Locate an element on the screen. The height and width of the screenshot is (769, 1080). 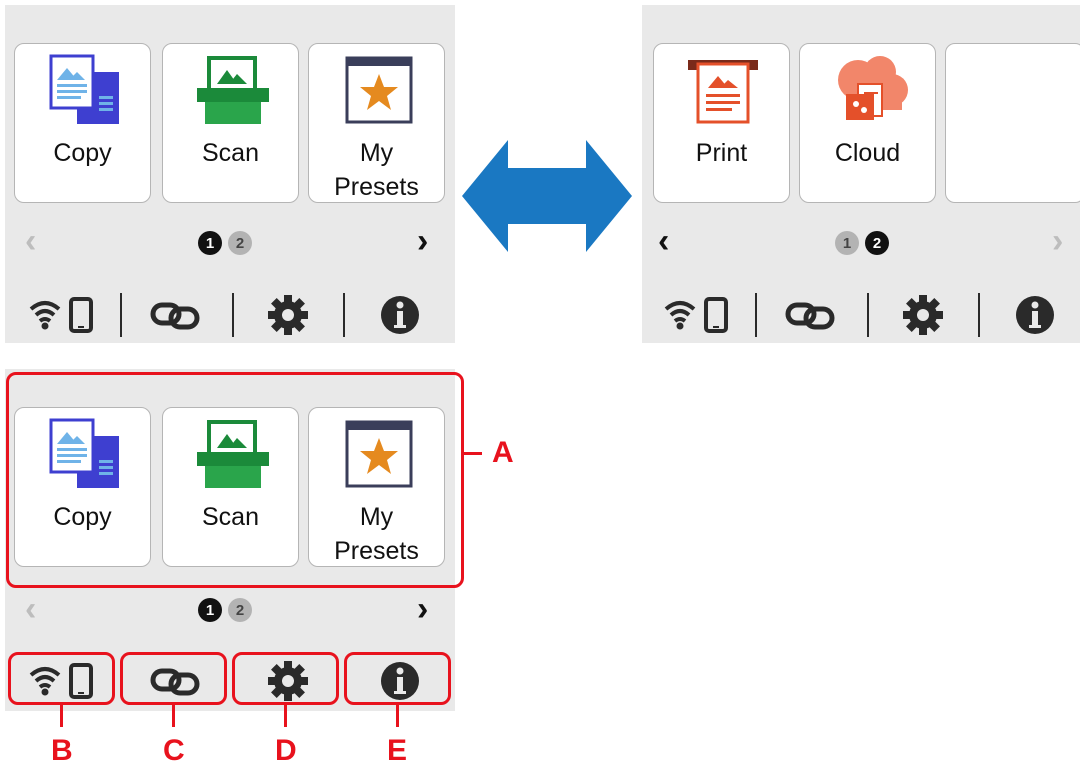
cloud-tile: Cloud is located at coordinates (867, 123).